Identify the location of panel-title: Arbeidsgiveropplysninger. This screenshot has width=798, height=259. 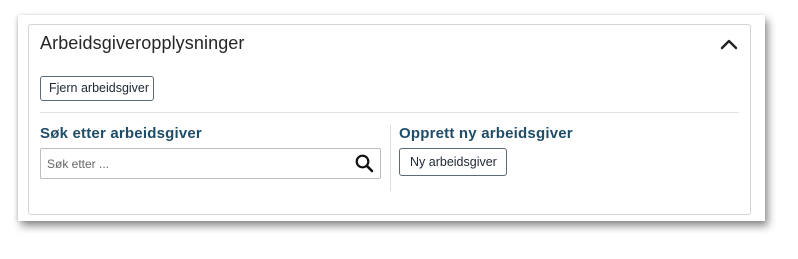
(142, 43).